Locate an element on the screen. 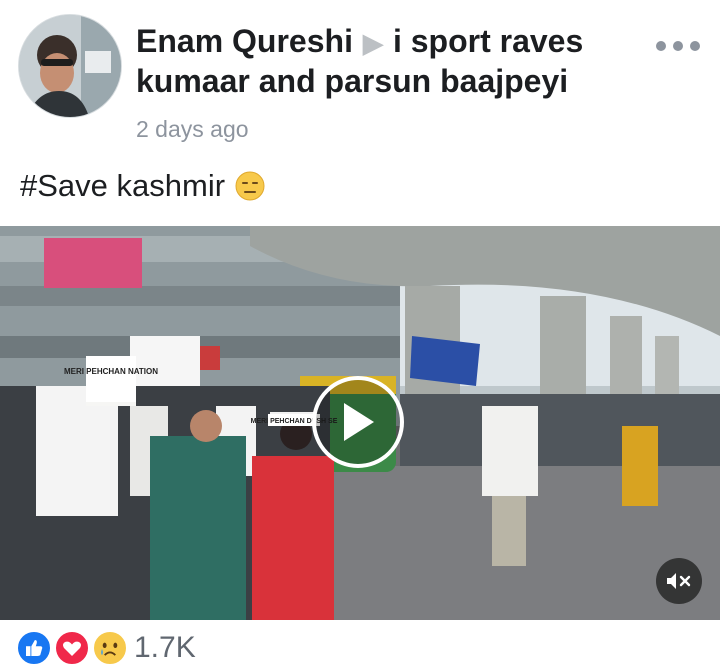 This screenshot has width=720, height=670. post-text: #Save kashmir is located at coordinates (123, 185).